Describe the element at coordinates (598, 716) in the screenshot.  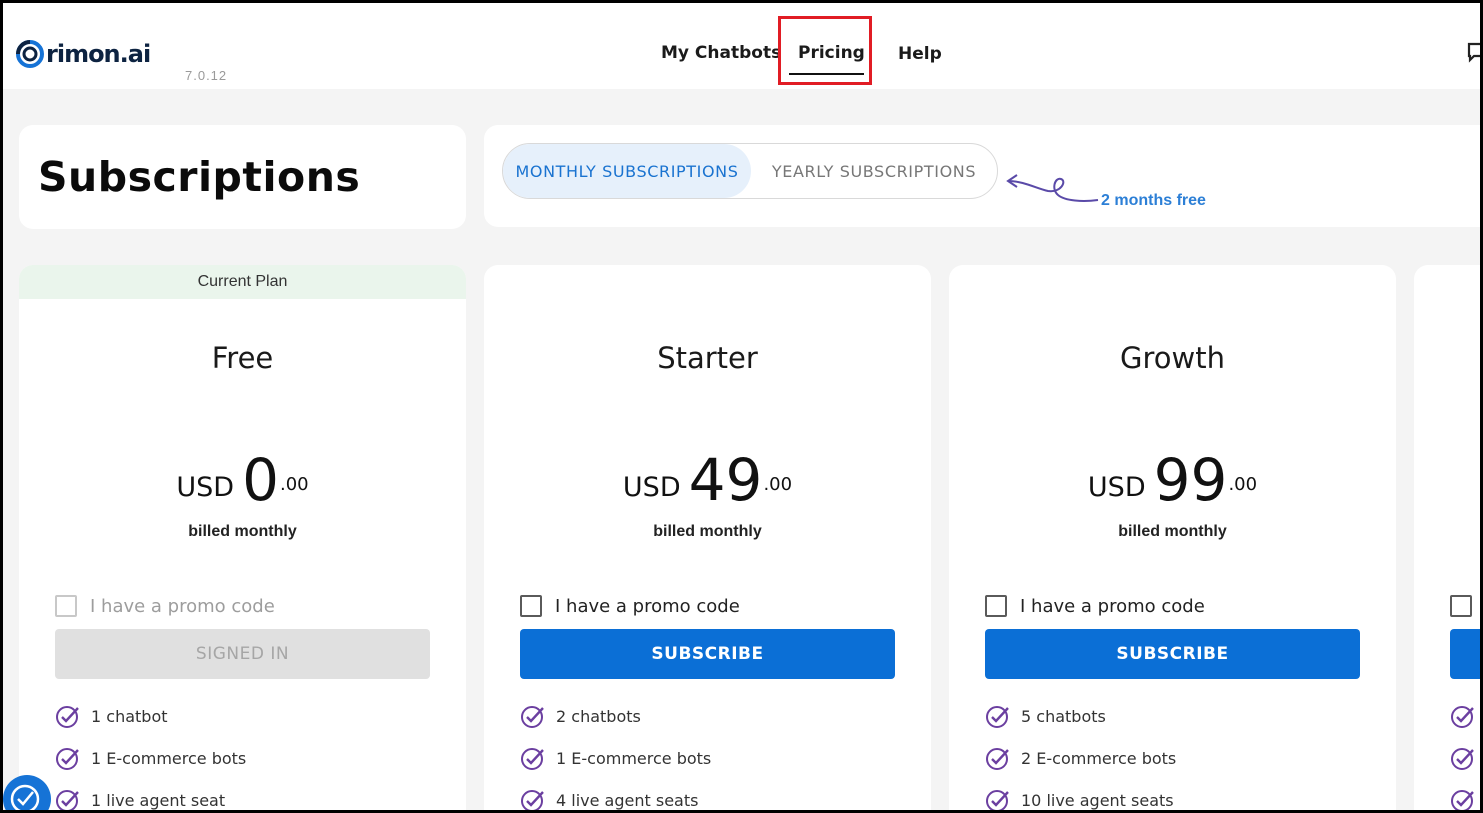
I see `feature-text: 2 chatbots` at that location.